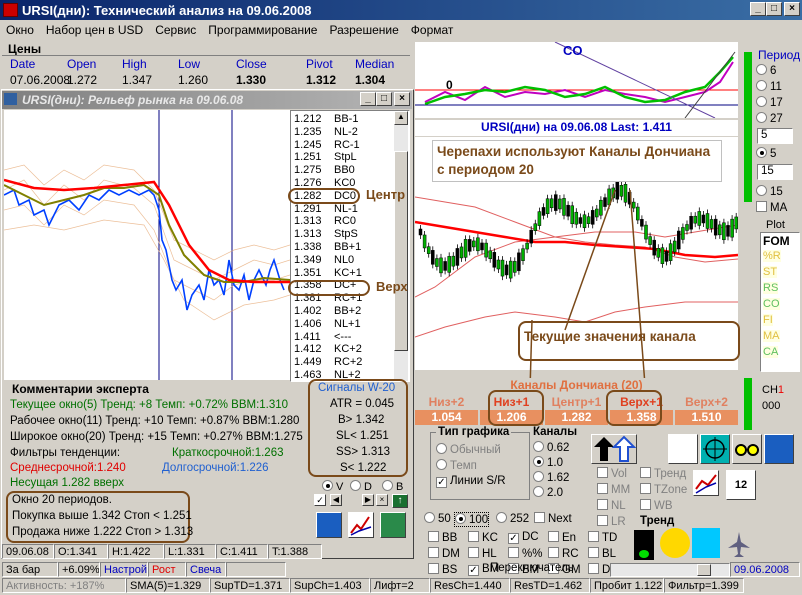 Image resolution: width=802 pixels, height=595 pixels. I want to click on nl-checkbox: NL, so click(611, 505).